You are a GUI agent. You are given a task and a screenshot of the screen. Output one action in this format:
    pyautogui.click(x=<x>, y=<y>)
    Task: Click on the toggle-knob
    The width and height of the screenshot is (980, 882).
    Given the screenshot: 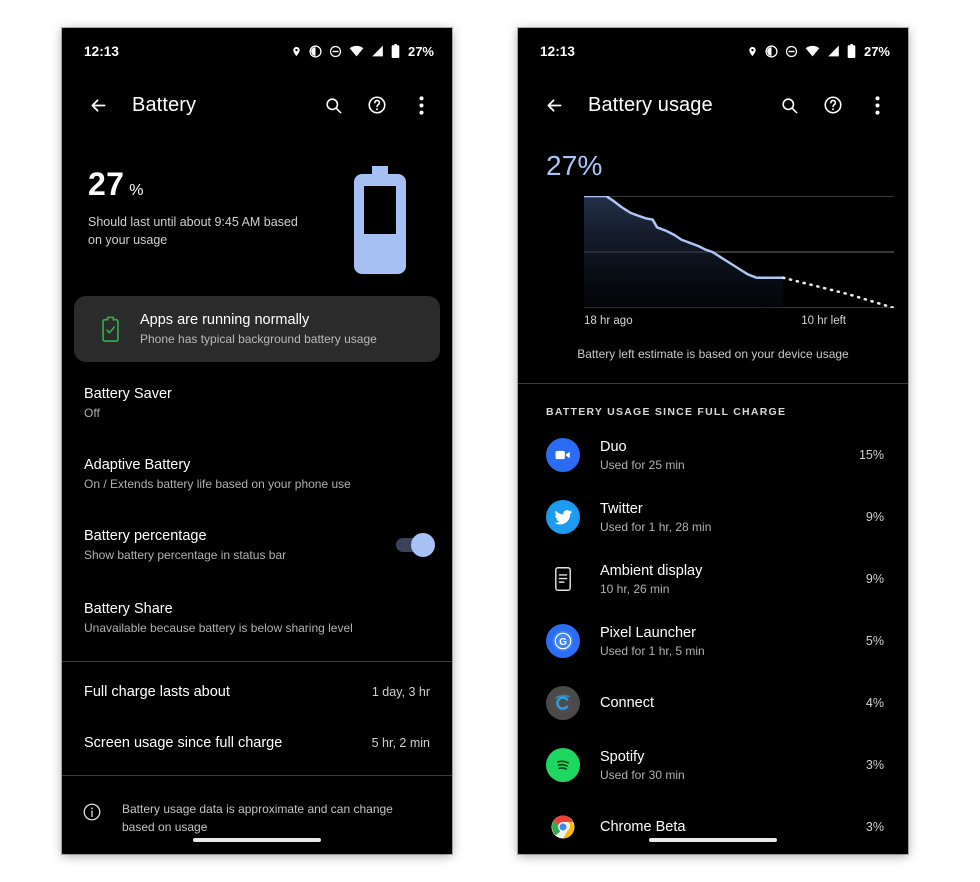 What is the action you would take?
    pyautogui.click(x=423, y=545)
    